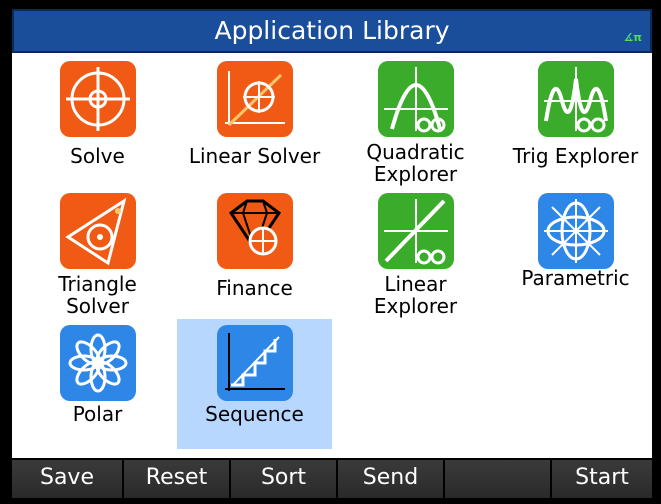  Describe the element at coordinates (97, 99) in the screenshot. I see `solve-icon` at that location.